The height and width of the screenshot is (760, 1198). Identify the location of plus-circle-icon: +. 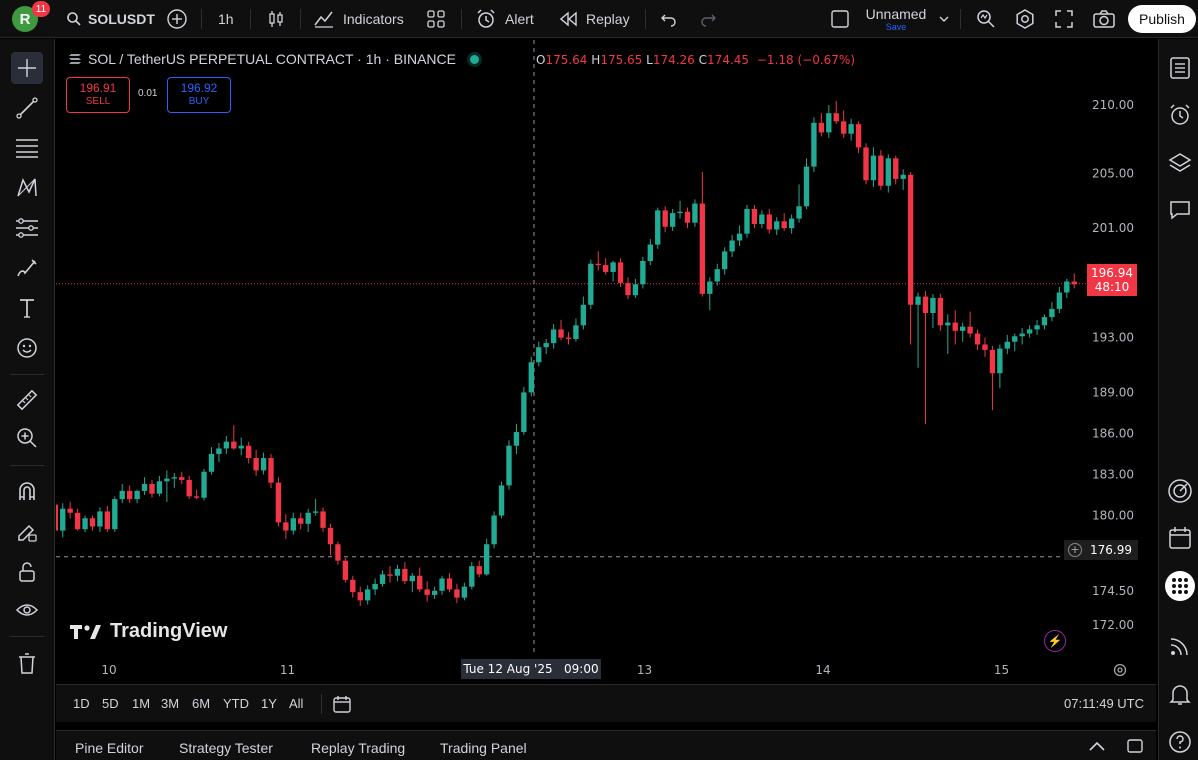
(1075, 550).